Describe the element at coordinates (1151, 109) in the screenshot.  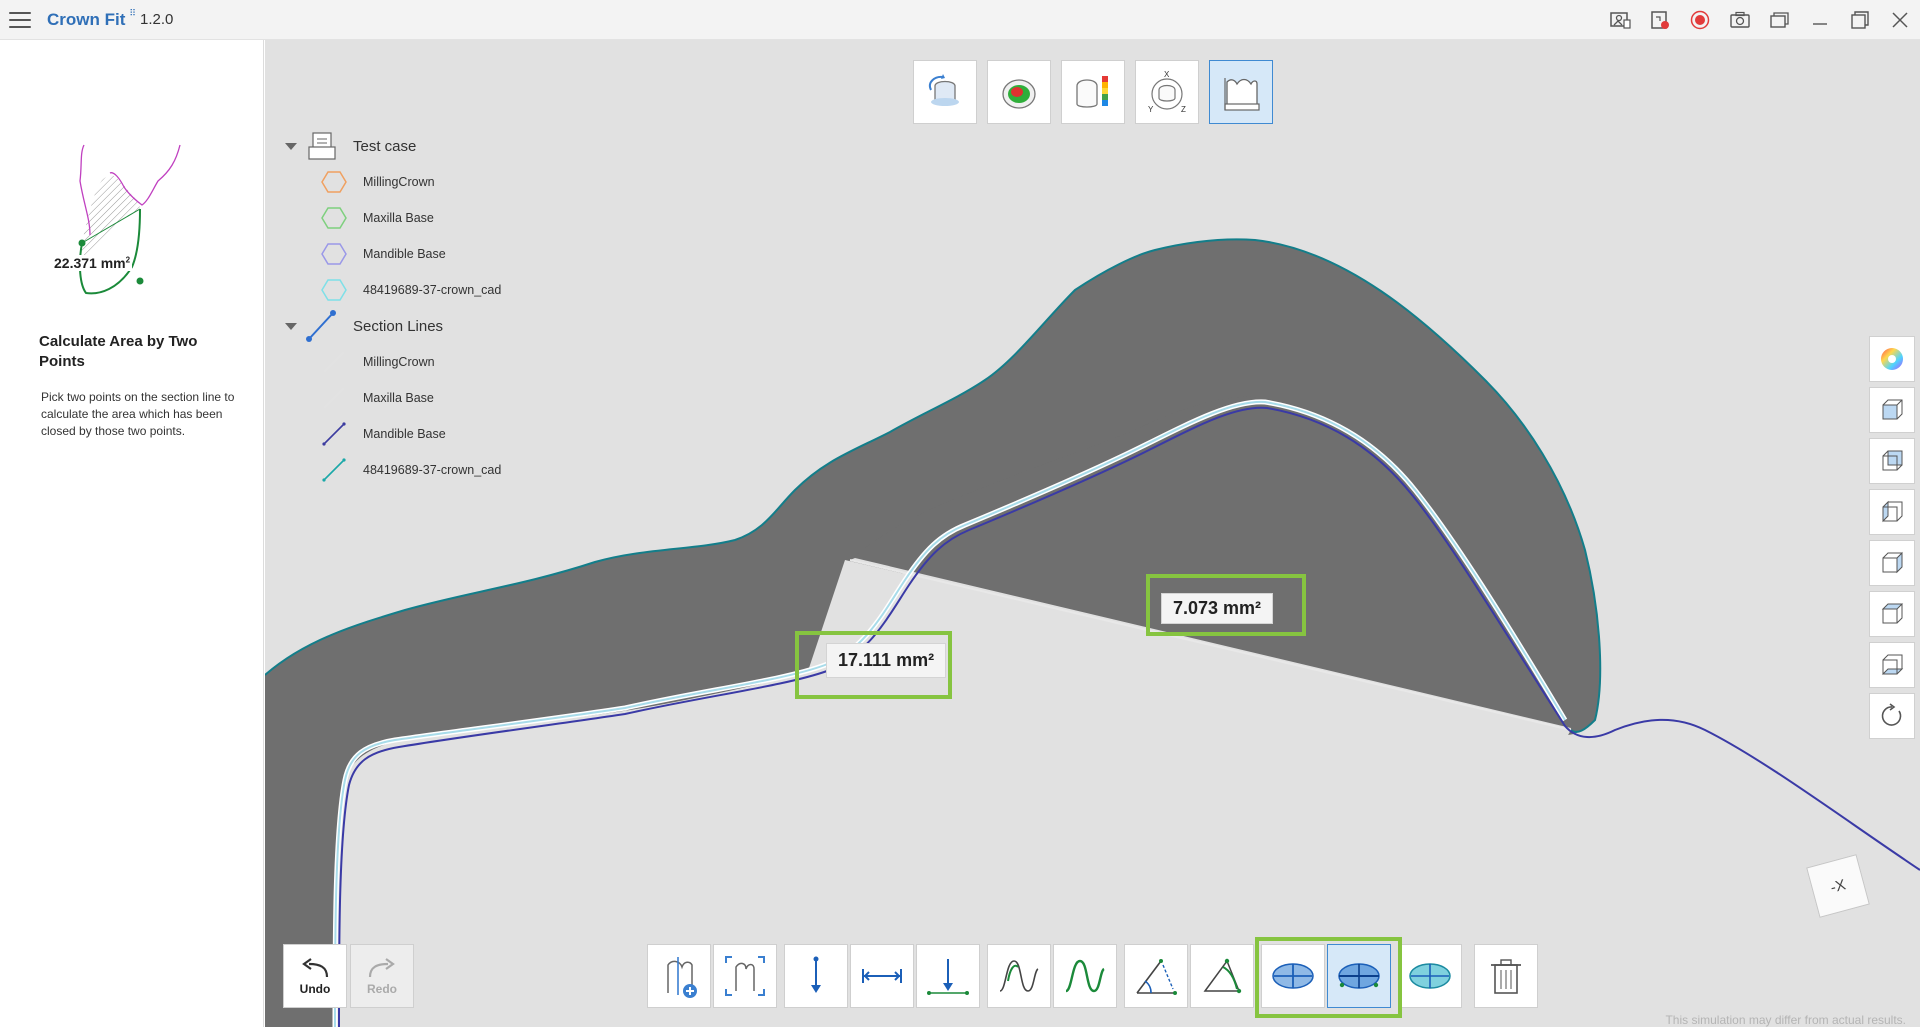
I see `svg-text: Y` at that location.